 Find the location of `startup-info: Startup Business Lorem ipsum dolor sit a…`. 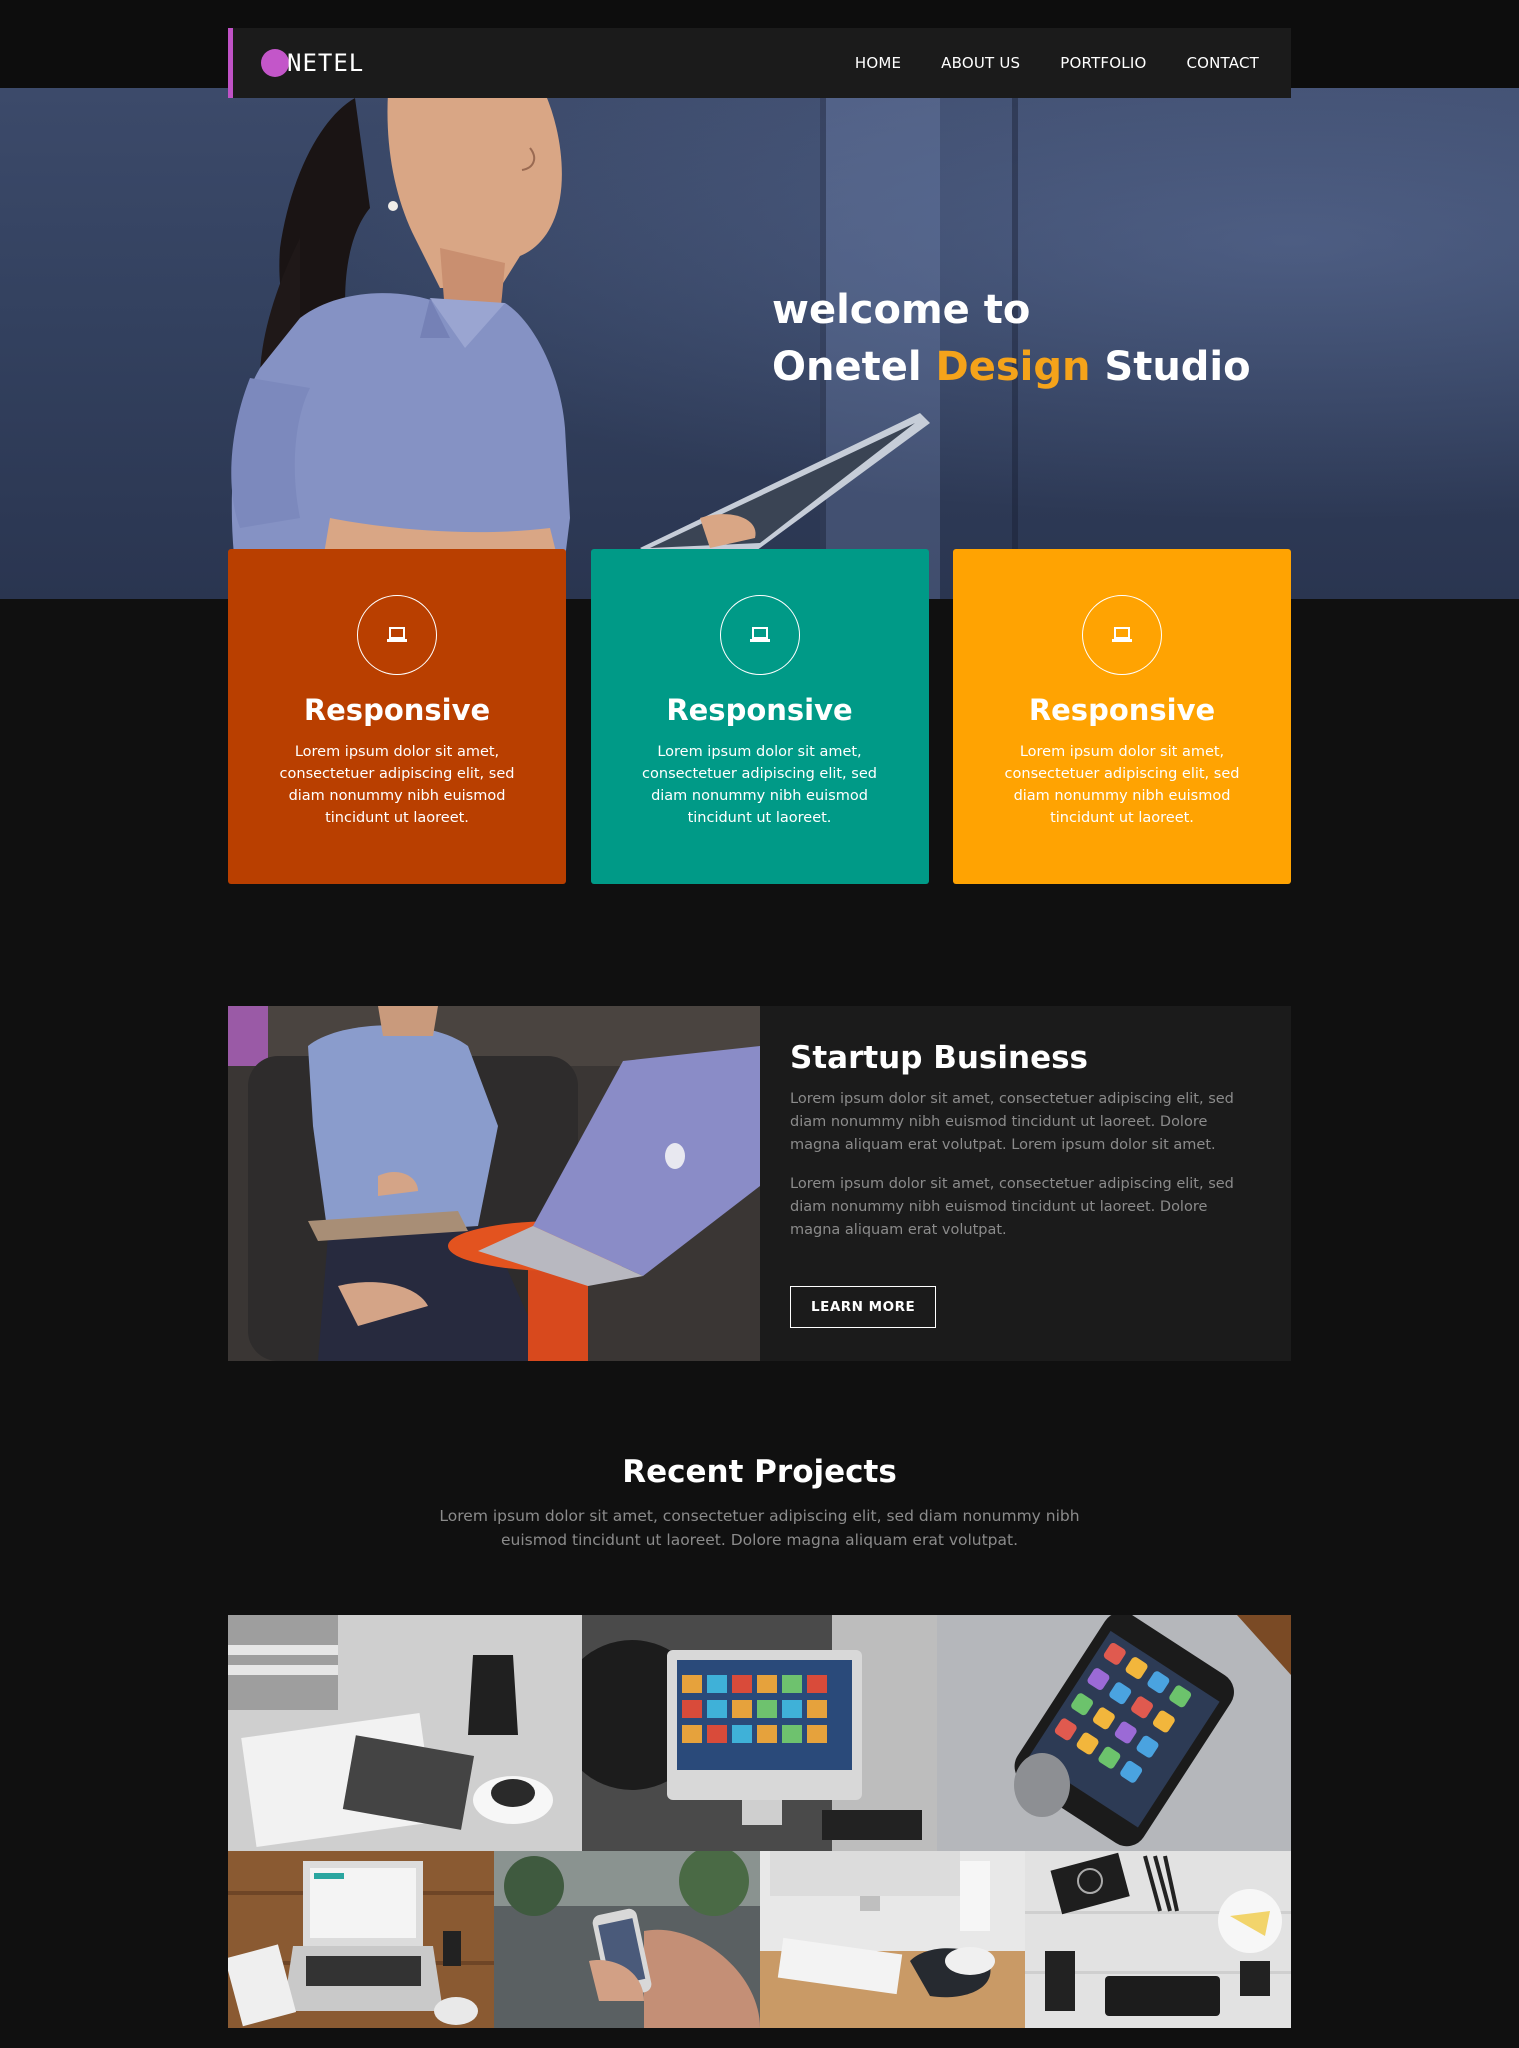

startup-info: Startup Business Lorem ipsum dolor sit a… is located at coordinates (1025, 1183).